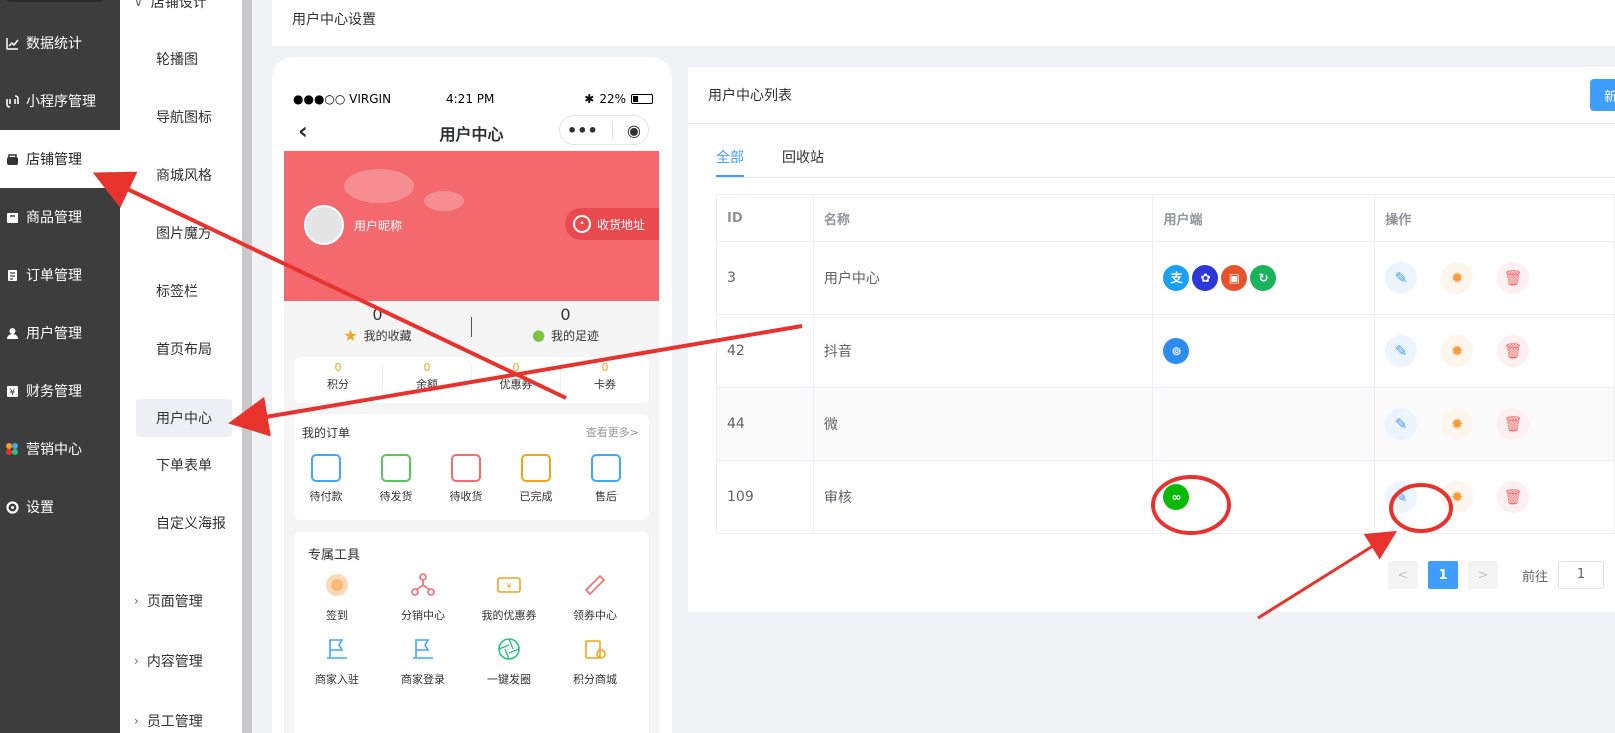 The image size is (1615, 733). Describe the element at coordinates (509, 597) in the screenshot. I see `tool-my-coupons: ¥ 我的优惠券` at that location.